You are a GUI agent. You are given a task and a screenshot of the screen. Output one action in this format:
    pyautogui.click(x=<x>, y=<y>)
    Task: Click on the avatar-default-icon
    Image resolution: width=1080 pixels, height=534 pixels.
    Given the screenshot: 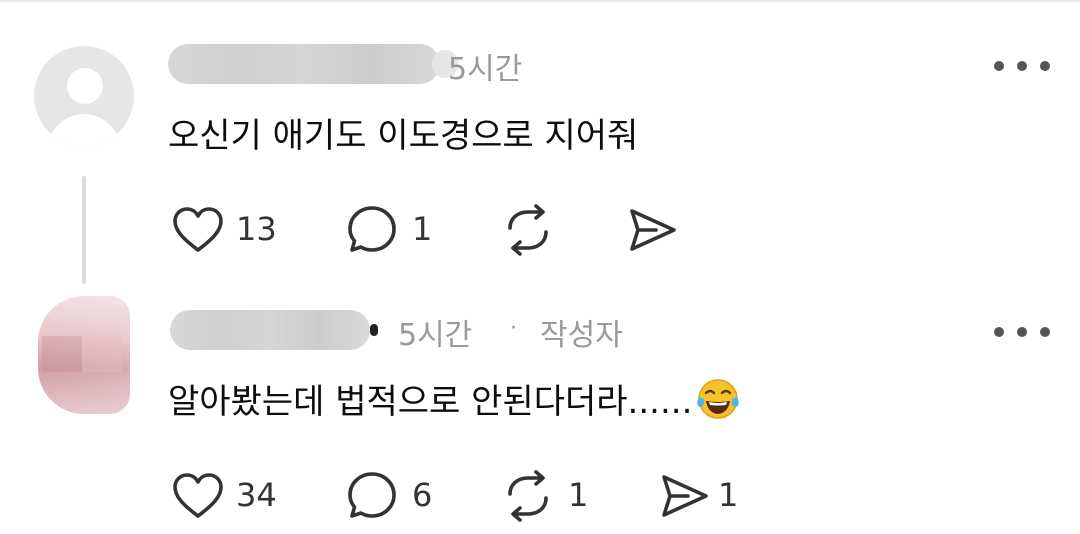 What is the action you would take?
    pyautogui.click(x=84, y=96)
    